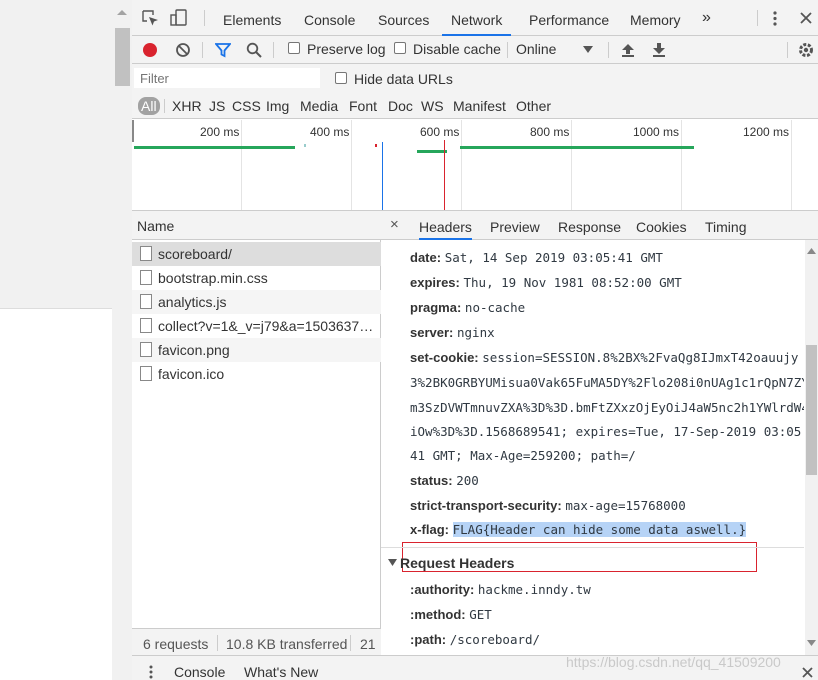 The image size is (818, 680). What do you see at coordinates (400, 48) in the screenshot?
I see `disable-cache-checkbox` at bounding box center [400, 48].